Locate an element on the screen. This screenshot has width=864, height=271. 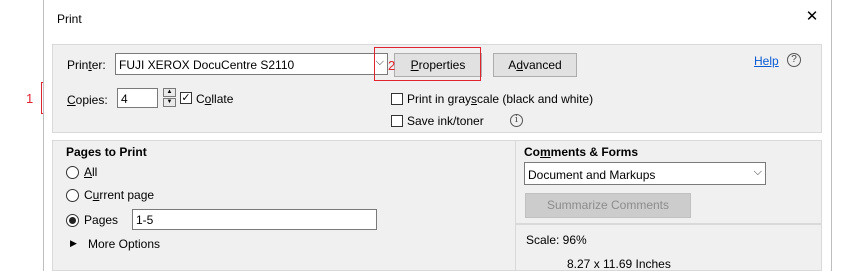
copies-value: 4 is located at coordinates (124, 99).